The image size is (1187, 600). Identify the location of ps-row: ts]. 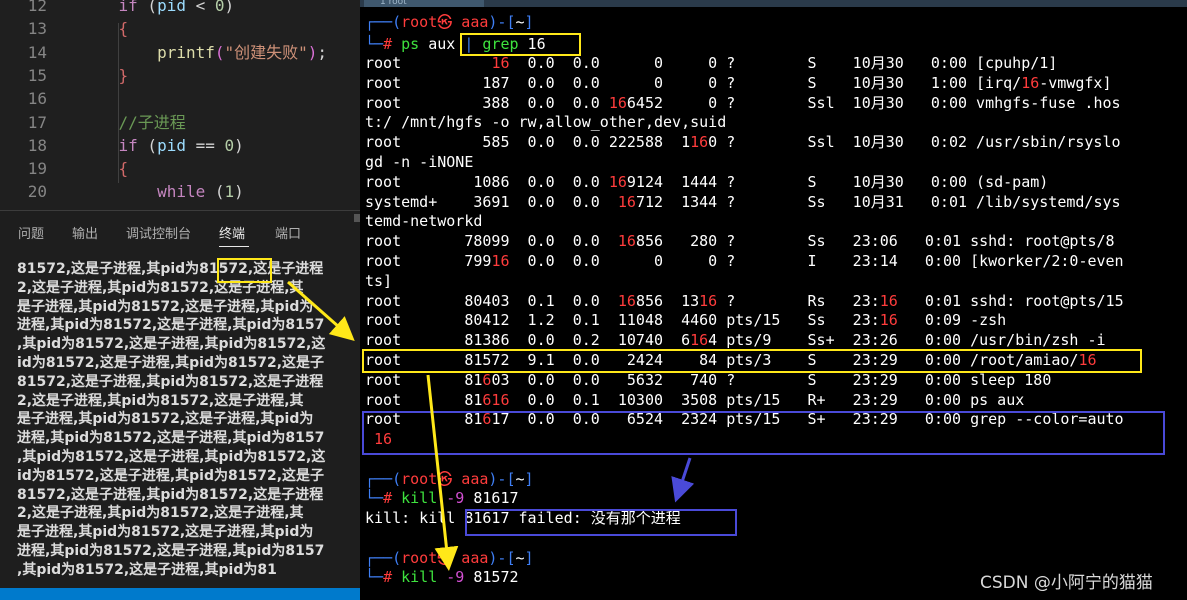
(378, 282).